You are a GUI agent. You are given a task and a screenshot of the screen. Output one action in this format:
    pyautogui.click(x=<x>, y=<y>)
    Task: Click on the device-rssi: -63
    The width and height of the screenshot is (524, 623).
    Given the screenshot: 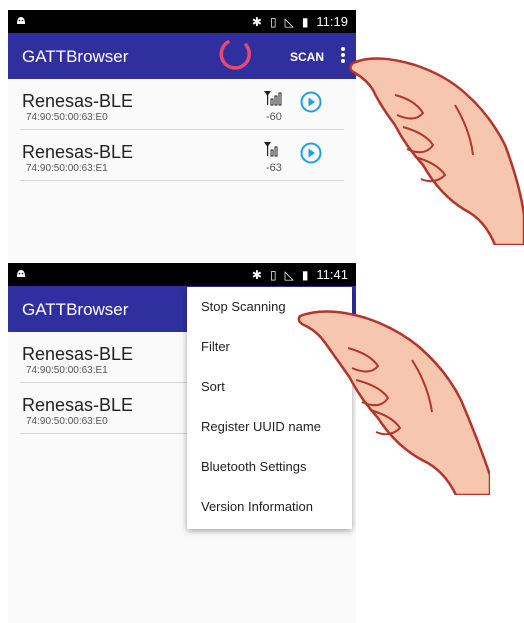 What is the action you would take?
    pyautogui.click(x=274, y=168)
    